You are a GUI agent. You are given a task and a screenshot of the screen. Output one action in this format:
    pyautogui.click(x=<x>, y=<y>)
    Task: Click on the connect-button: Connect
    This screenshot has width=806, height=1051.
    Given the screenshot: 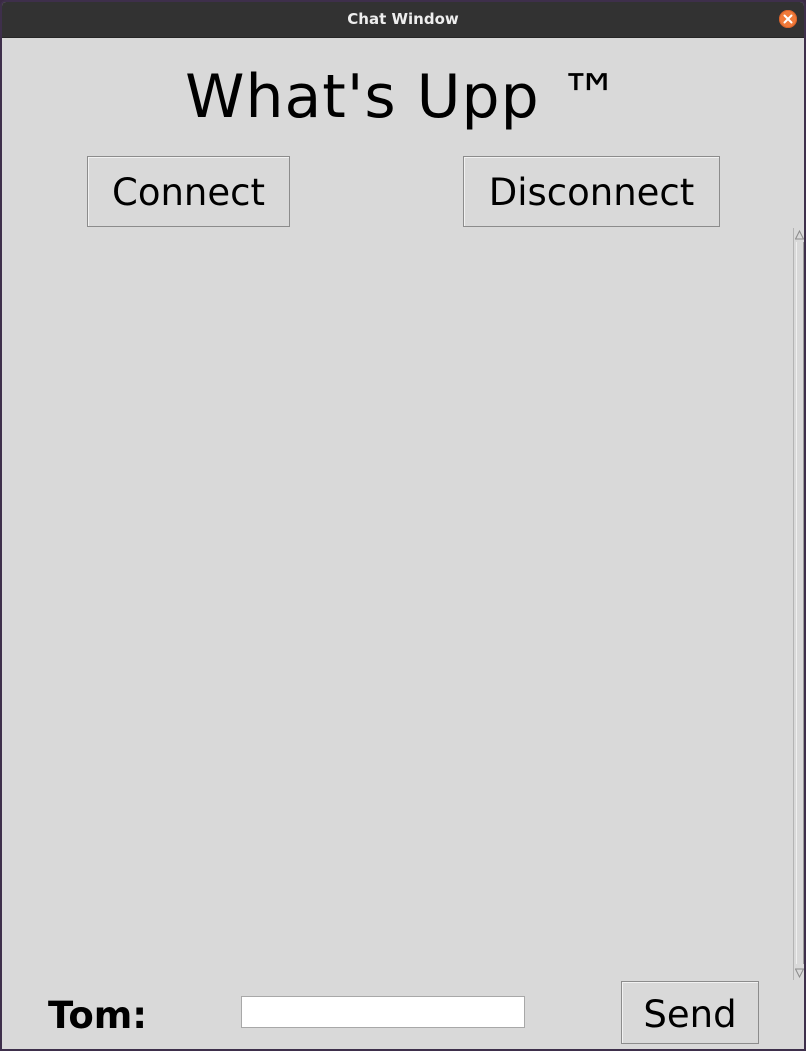 What is the action you would take?
    pyautogui.click(x=188, y=191)
    